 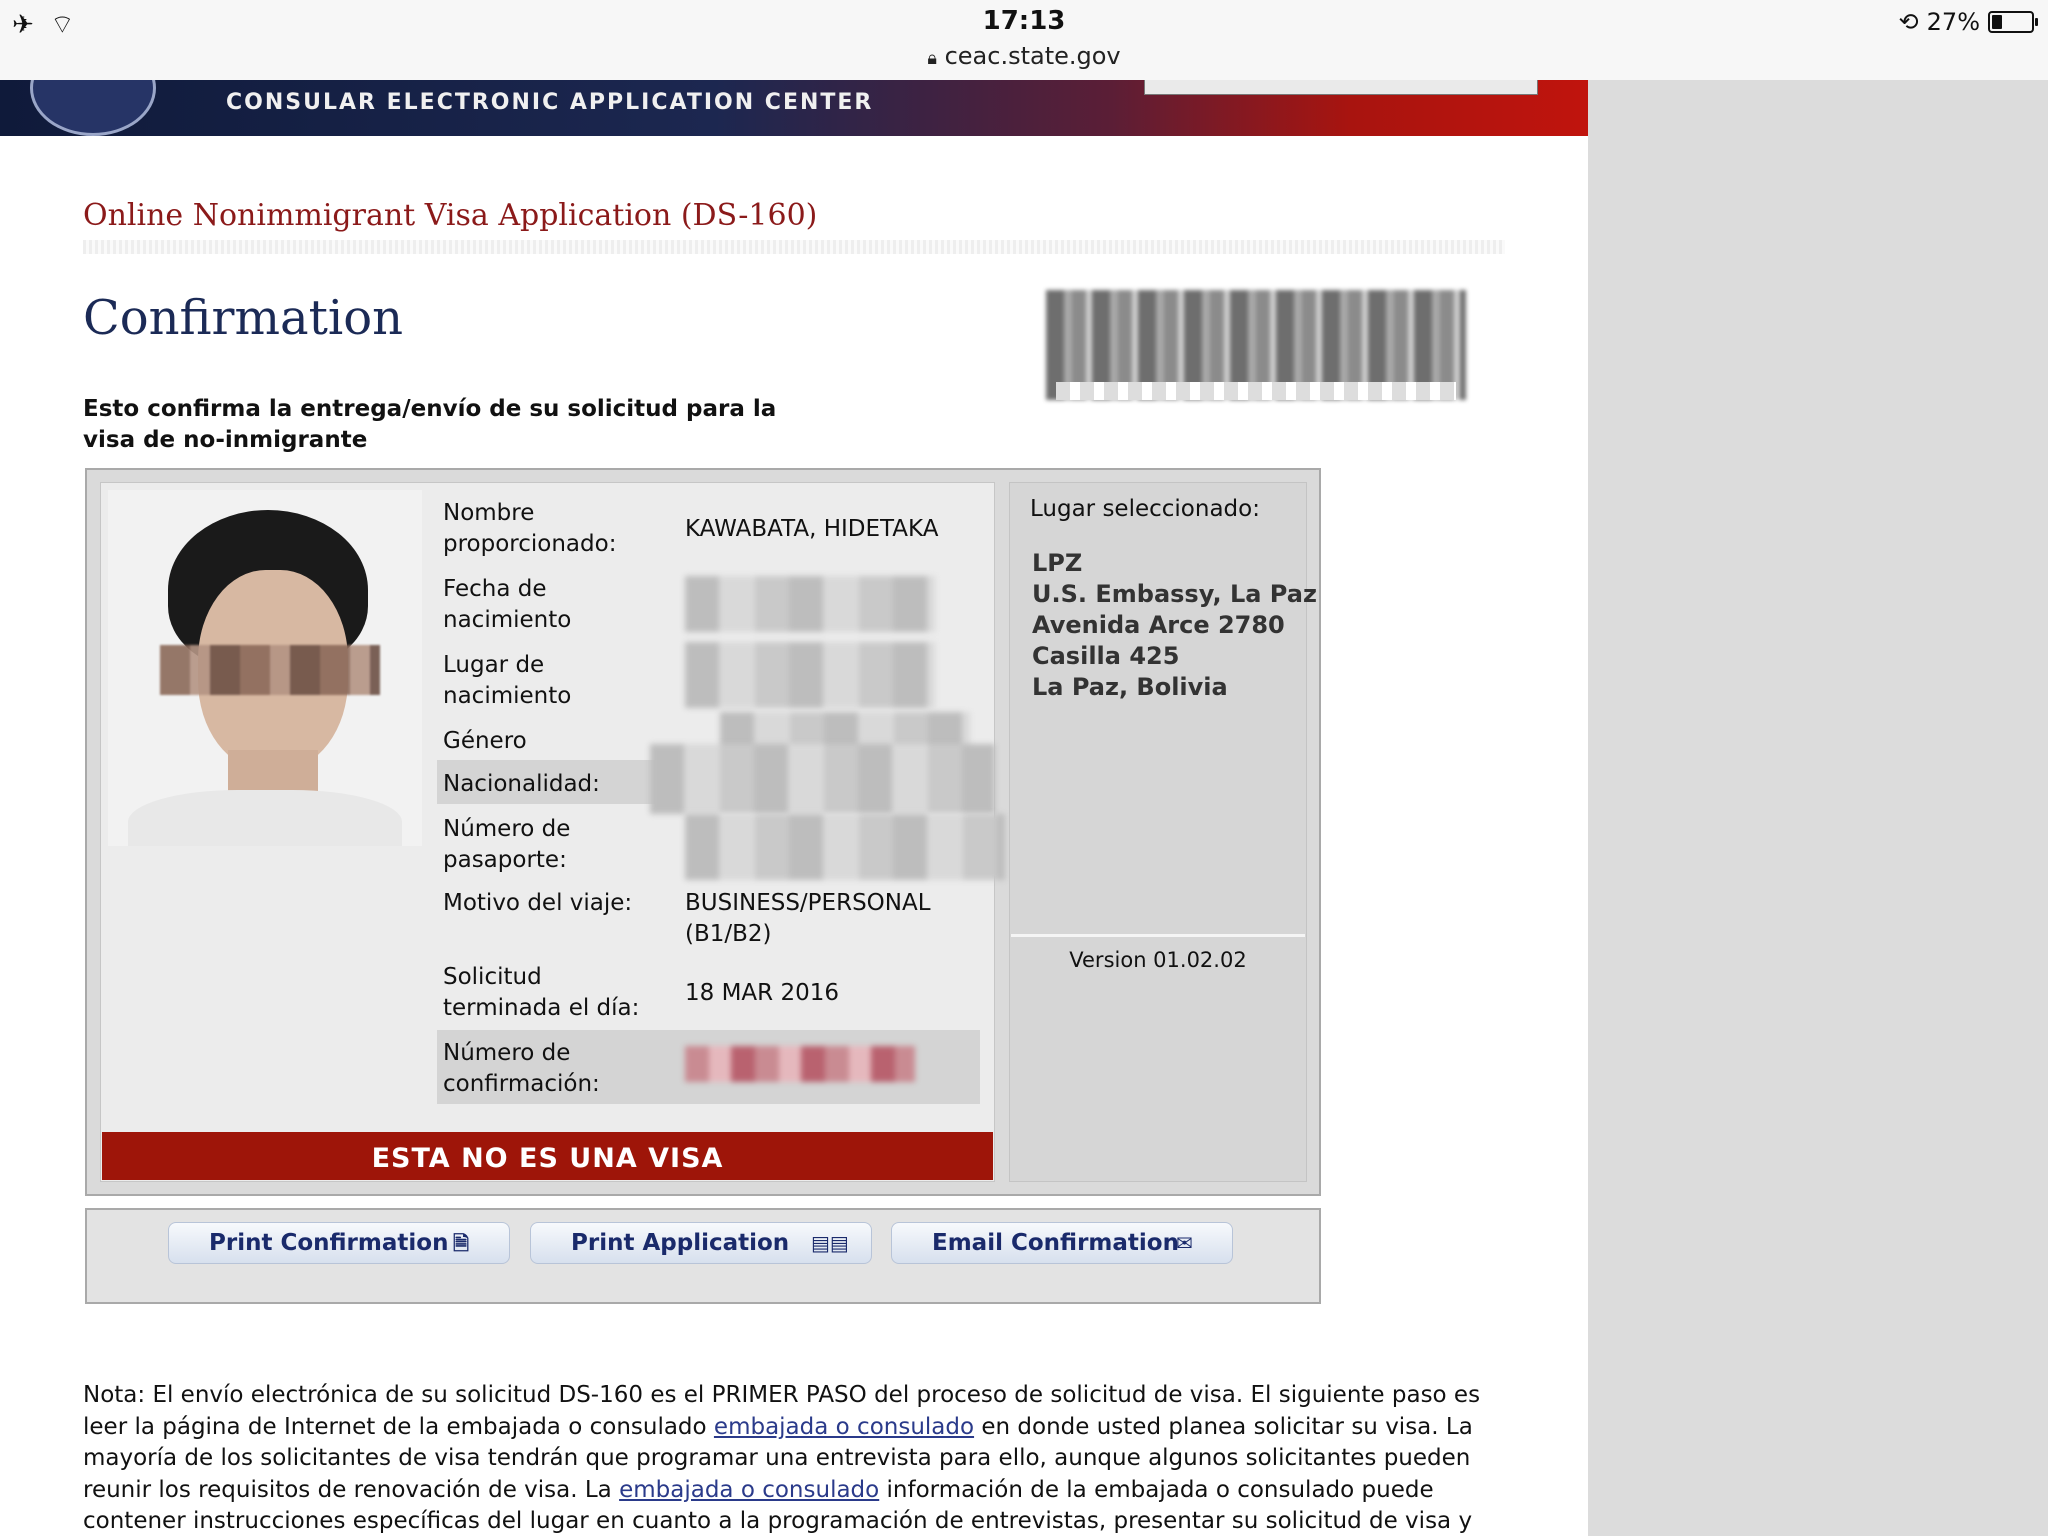 What do you see at coordinates (822, 779) in the screenshot?
I see `value-nationality-redacted` at bounding box center [822, 779].